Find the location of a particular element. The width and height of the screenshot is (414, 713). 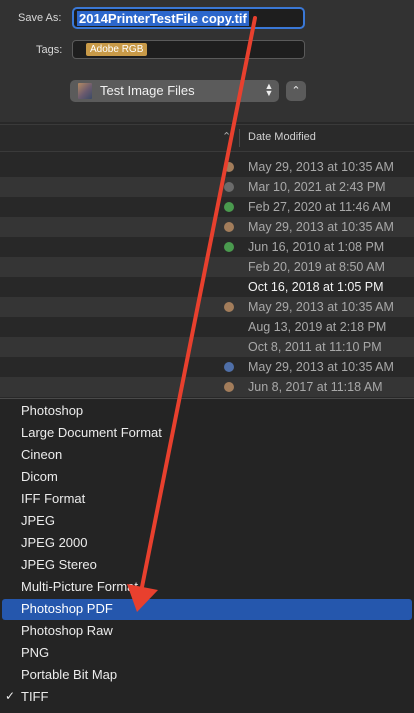

table-row: Feb 27, 2020 at 11:46 AM is located at coordinates (207, 207).